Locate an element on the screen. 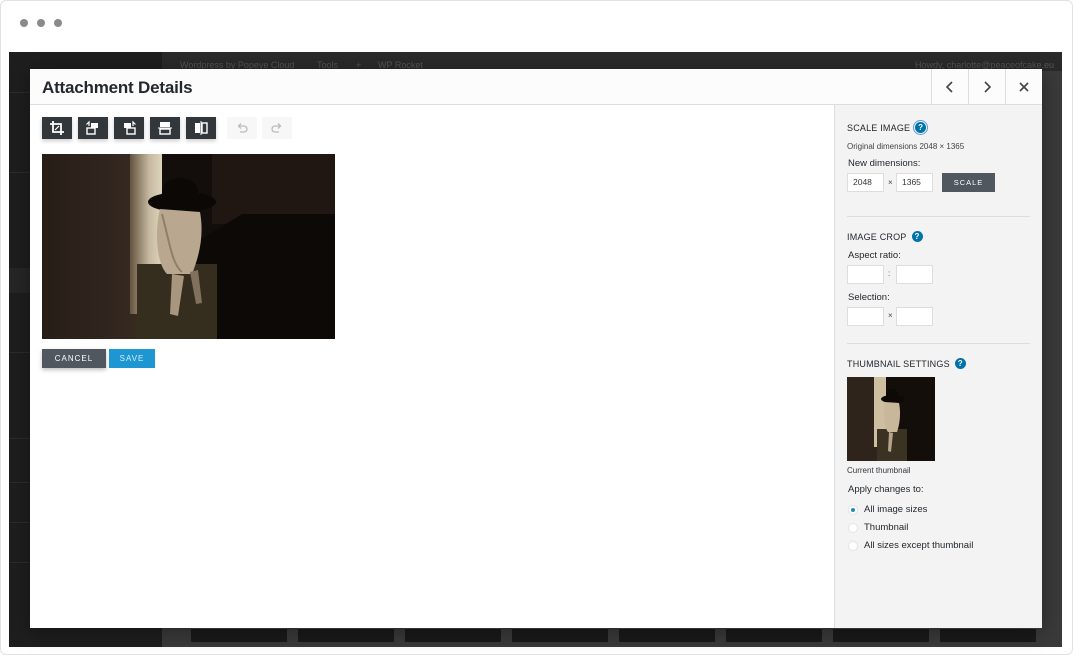 The height and width of the screenshot is (655, 1073). aspect-ratio-height-input is located at coordinates (914, 274).